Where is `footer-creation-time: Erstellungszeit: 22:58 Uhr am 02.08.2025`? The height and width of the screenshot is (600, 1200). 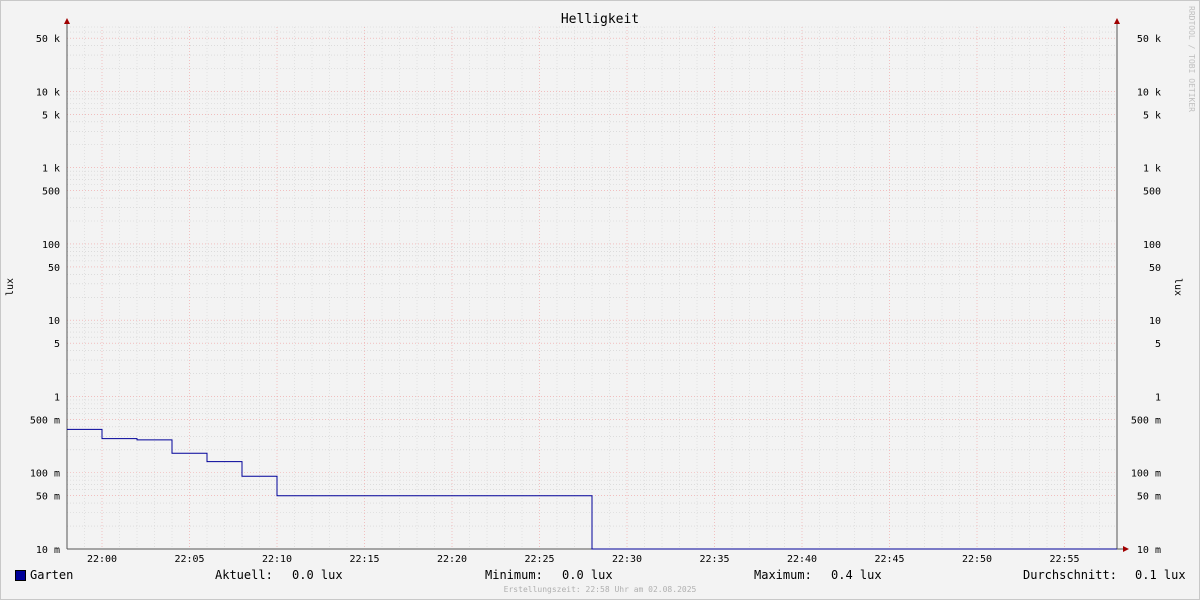
footer-creation-time: Erstellungszeit: 22:58 Uhr am 02.08.2025 is located at coordinates (600, 589).